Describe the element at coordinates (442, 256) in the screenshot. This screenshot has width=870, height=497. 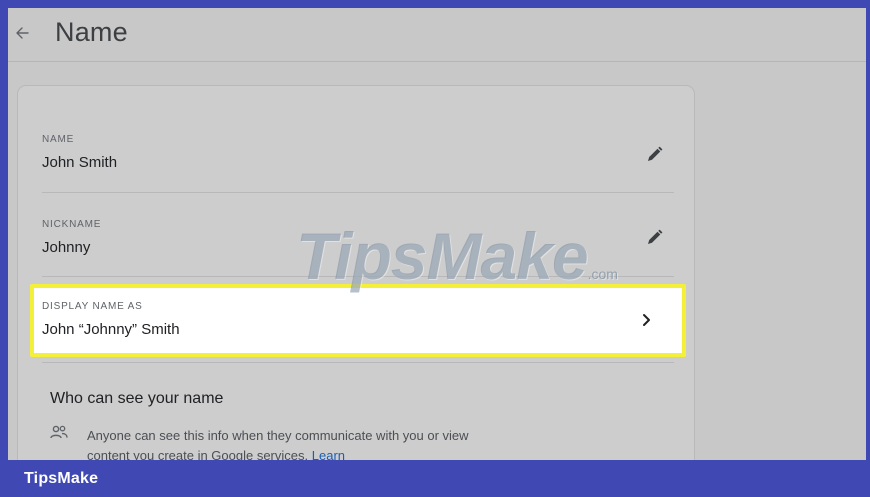
I see `watermark-text: TipsMake` at that location.